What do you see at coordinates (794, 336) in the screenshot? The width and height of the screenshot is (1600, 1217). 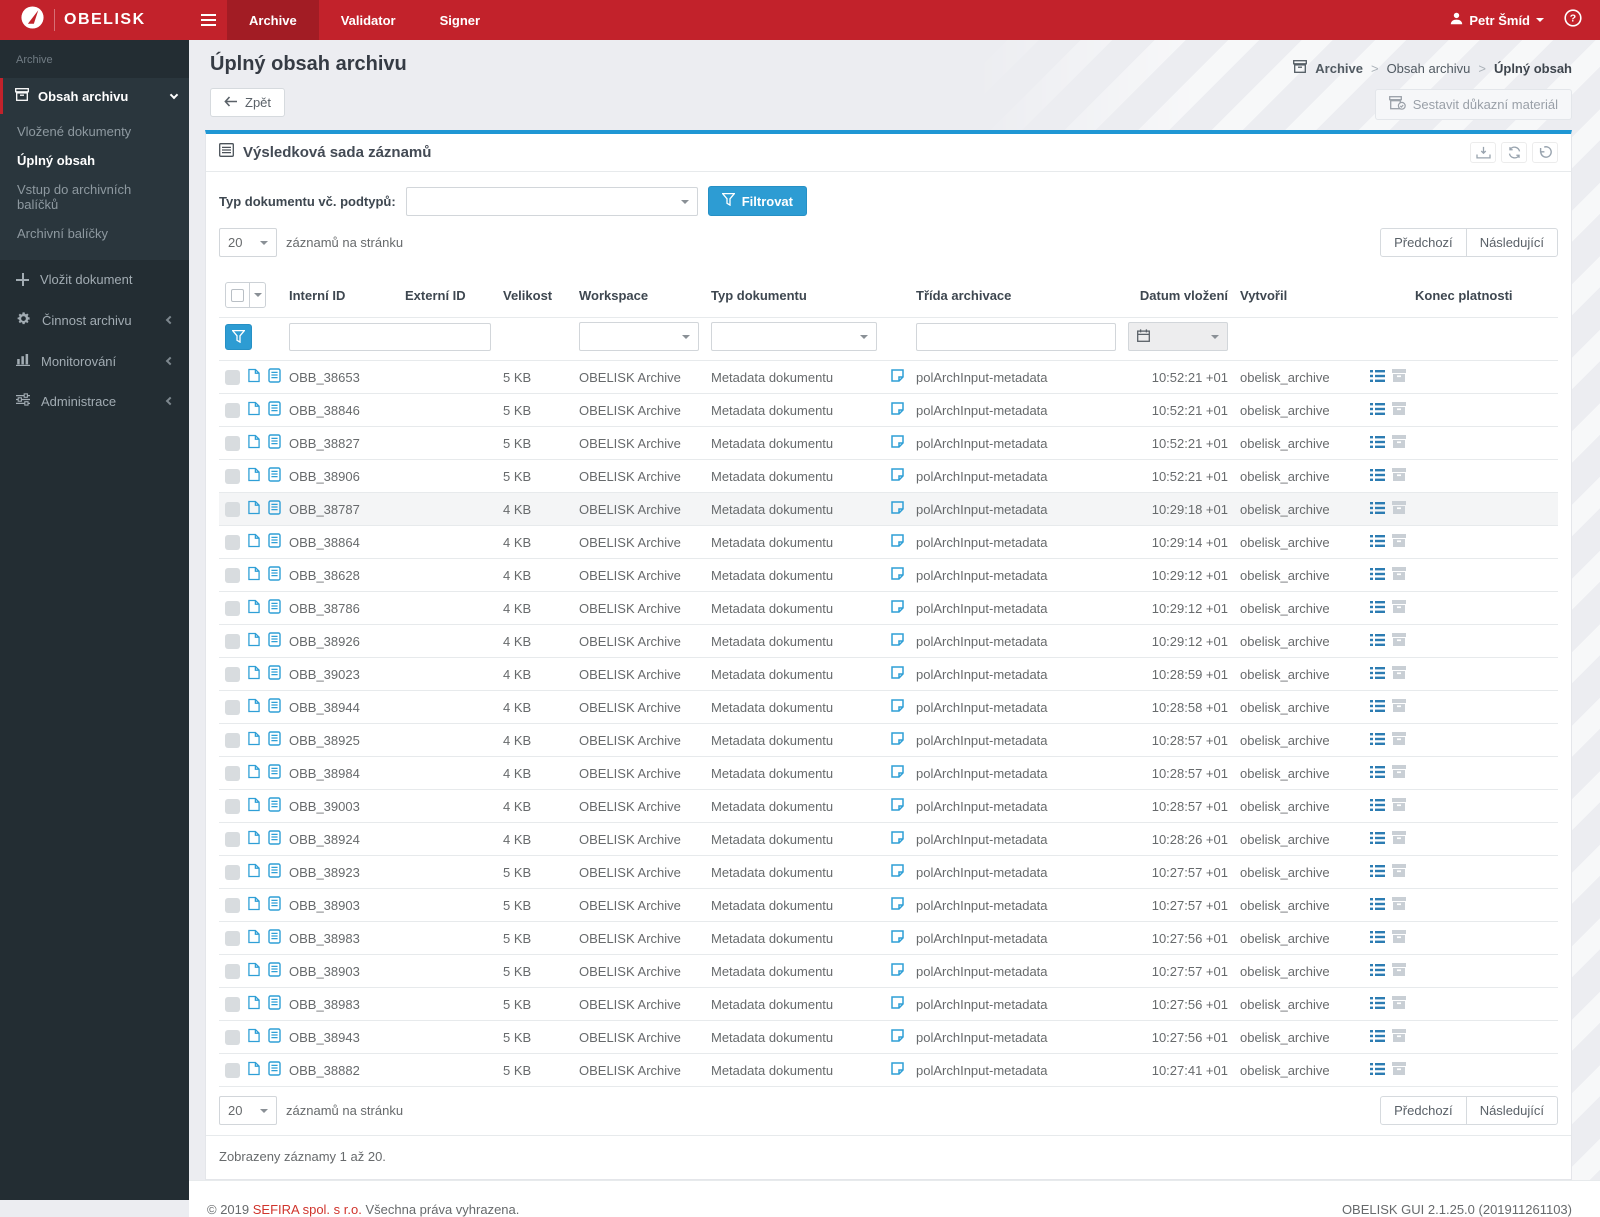 I see `doc-type-column-filter-select` at bounding box center [794, 336].